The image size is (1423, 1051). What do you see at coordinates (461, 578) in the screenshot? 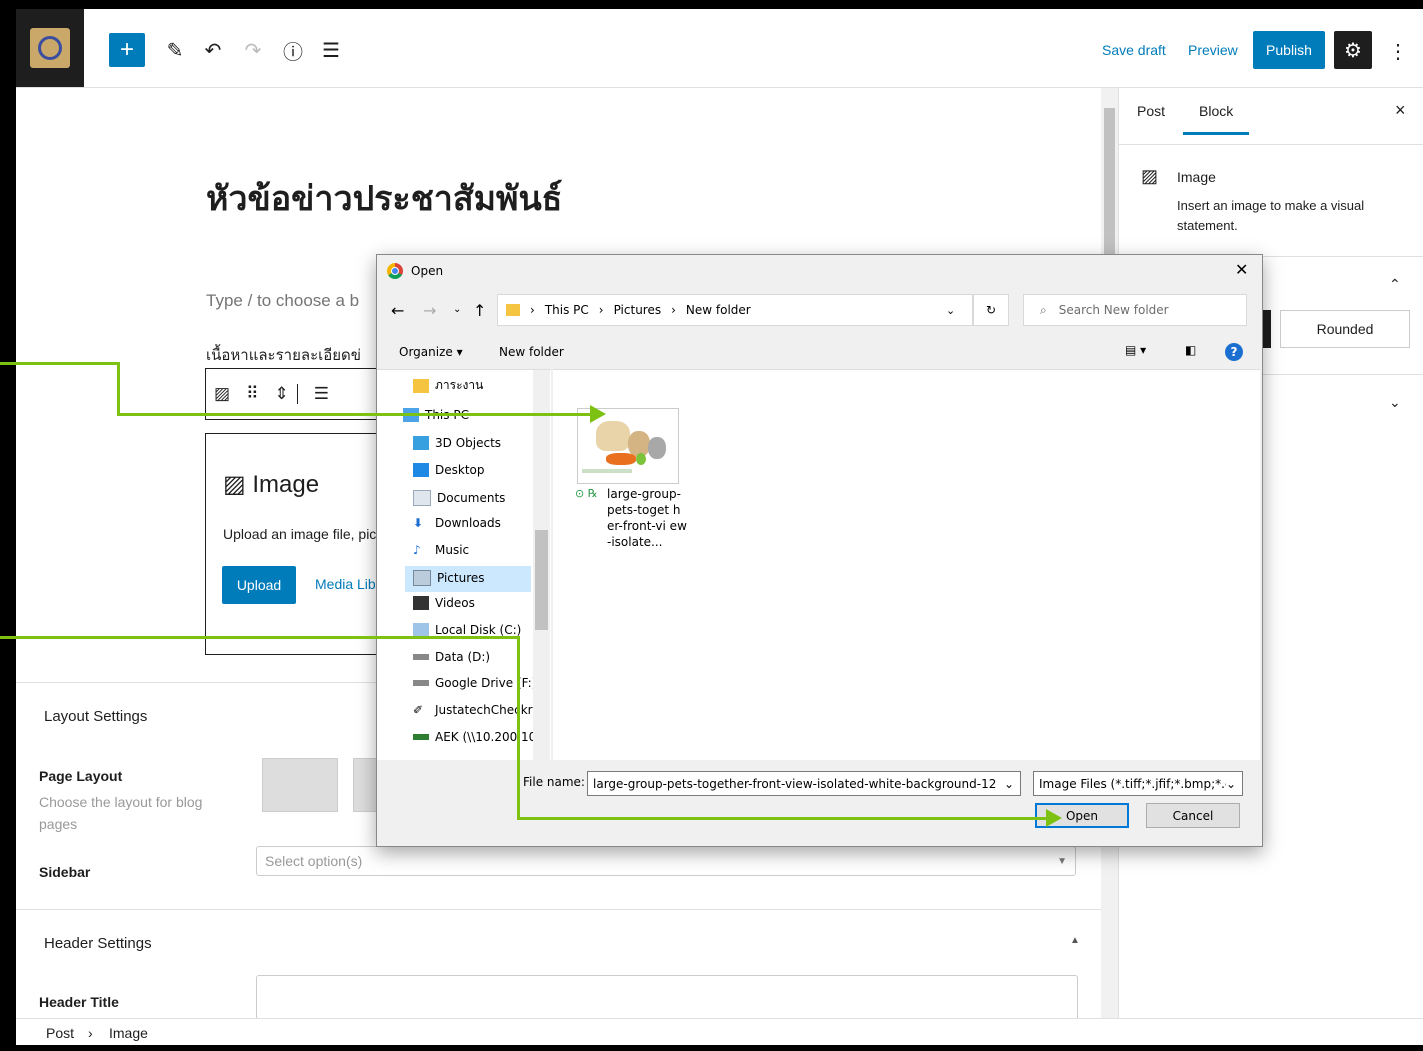
I see `nav-label: Pictures` at bounding box center [461, 578].